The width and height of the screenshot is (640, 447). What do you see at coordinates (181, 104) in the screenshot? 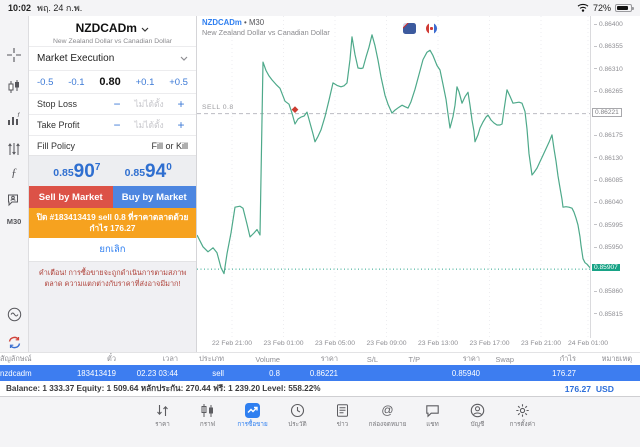
I see `stop-loss-plus: +` at bounding box center [181, 104].